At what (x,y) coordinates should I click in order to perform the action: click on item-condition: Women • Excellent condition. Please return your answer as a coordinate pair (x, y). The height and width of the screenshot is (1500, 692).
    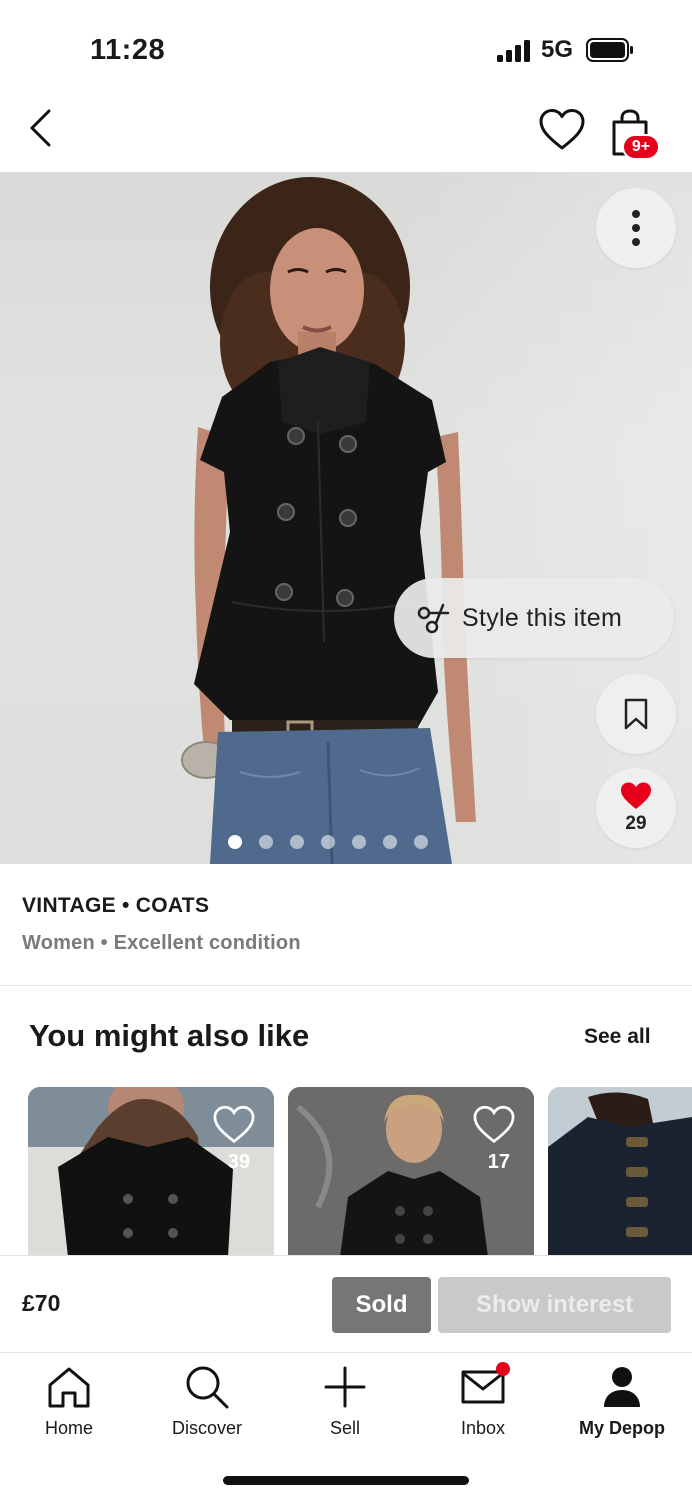
    Looking at the image, I should click on (161, 943).